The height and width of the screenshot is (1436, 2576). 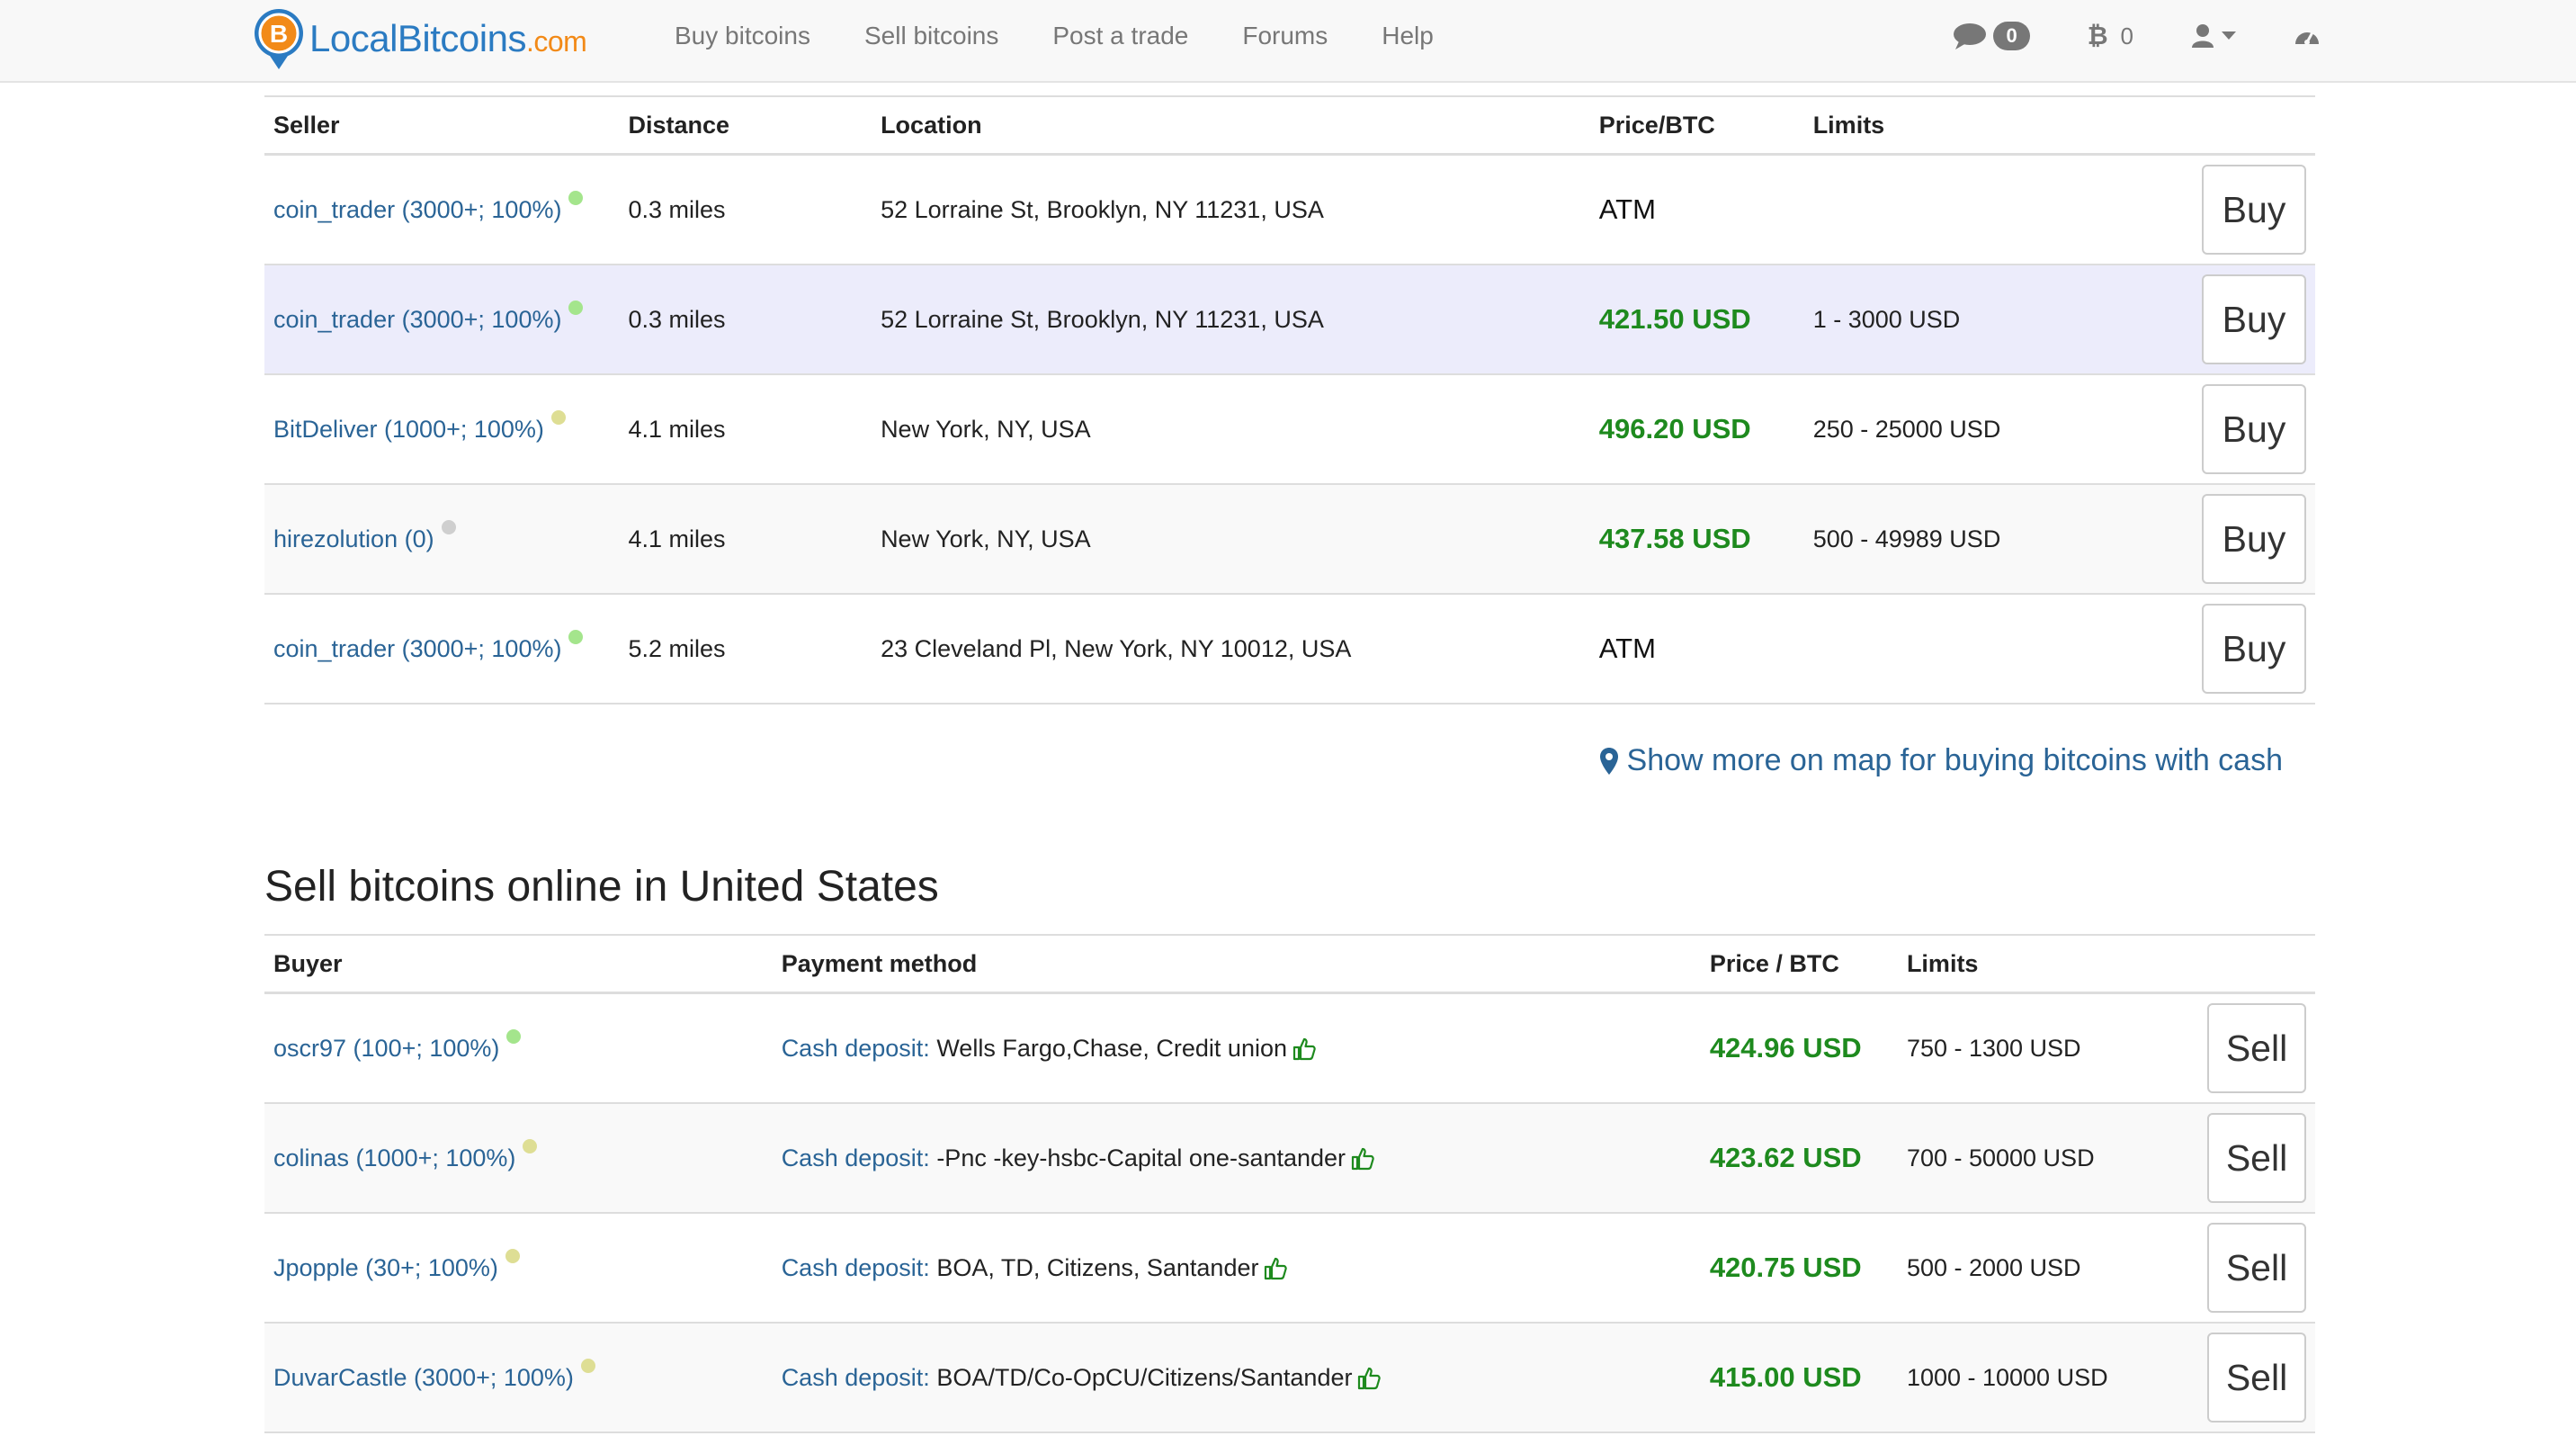 What do you see at coordinates (518, 1159) in the screenshot?
I see `buyer-cell: colinas (1000+; 100%)` at bounding box center [518, 1159].